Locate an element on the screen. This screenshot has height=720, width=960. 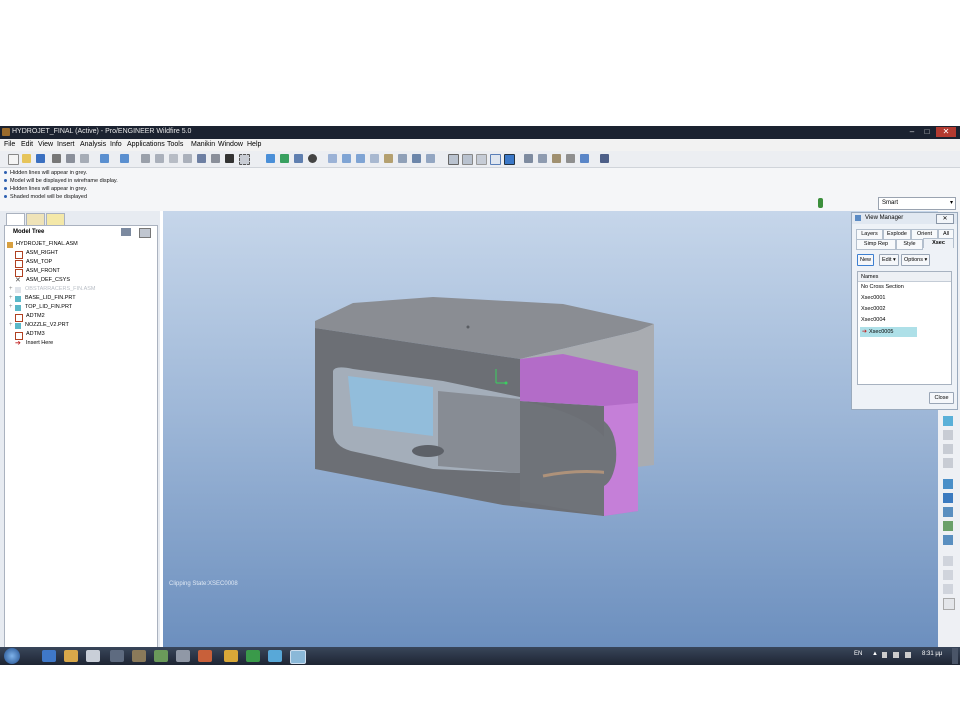
context-help-icon is located at coordinates (604, 158).